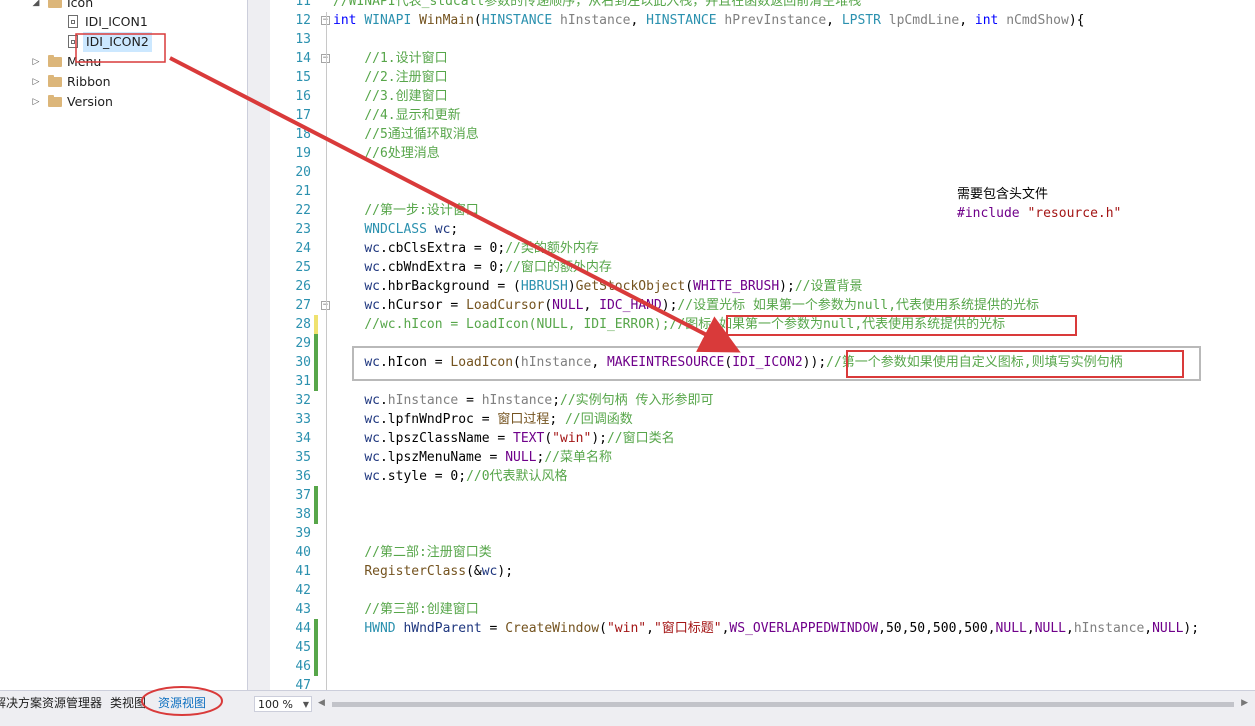 This screenshot has height=726, width=1255. What do you see at coordinates (89, 81) in the screenshot?
I see `tree-item-label: Ribbon` at bounding box center [89, 81].